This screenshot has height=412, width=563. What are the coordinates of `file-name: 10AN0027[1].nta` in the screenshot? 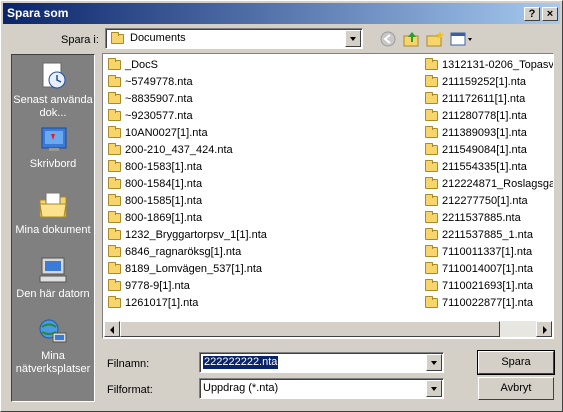 It's located at (166, 133).